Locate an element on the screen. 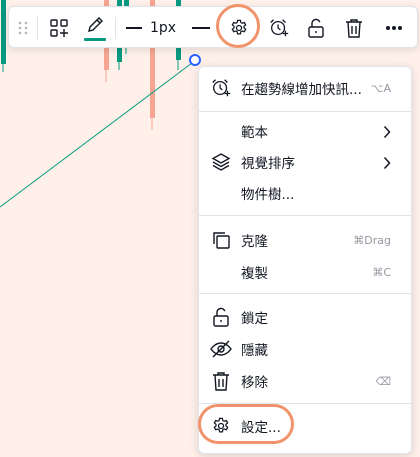 This screenshot has height=457, width=420. pencil-icon is located at coordinates (95, 28).